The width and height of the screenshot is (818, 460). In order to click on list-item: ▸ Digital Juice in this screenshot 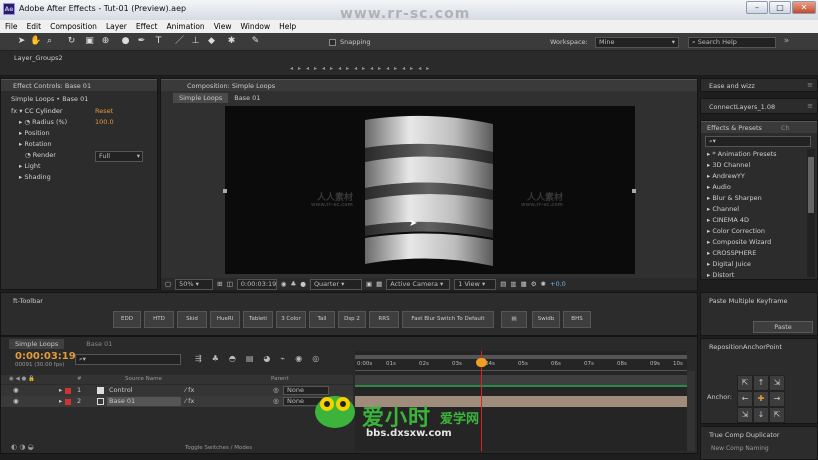, I will do `click(755, 264)`.